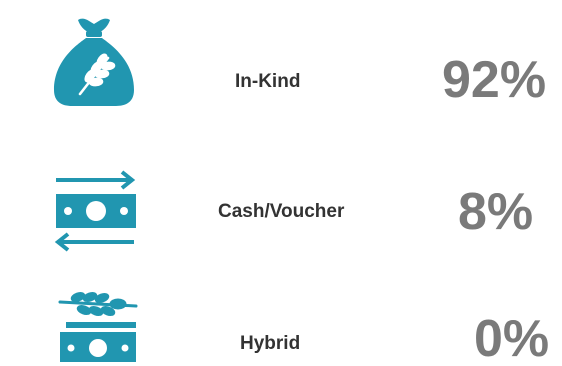  Describe the element at coordinates (270, 343) in the screenshot. I see `row-label-hybrid: Hybrid` at that location.